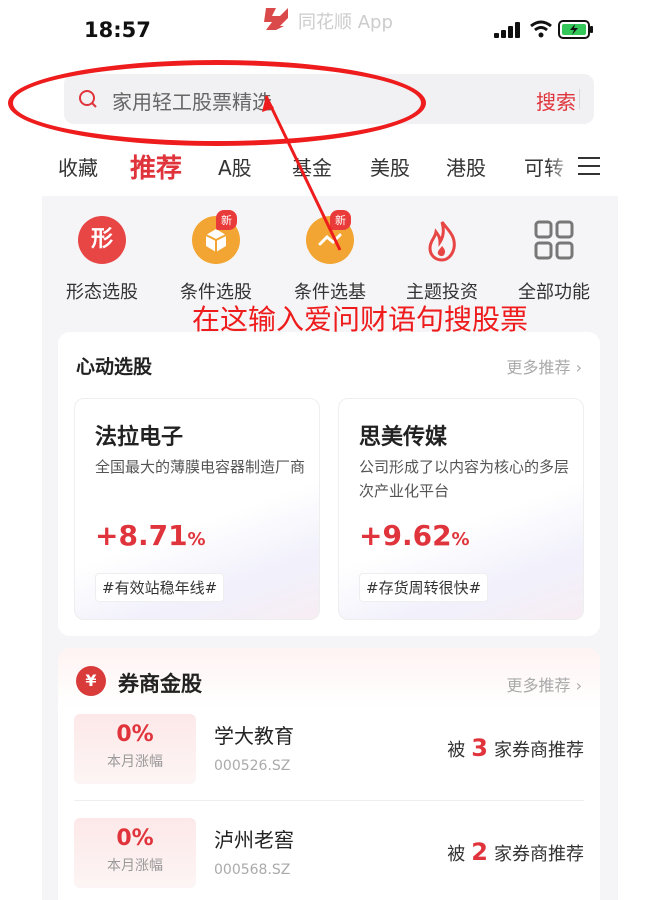 The image size is (658, 900). Describe the element at coordinates (160, 684) in the screenshot. I see `section-title: 券商金股` at that location.